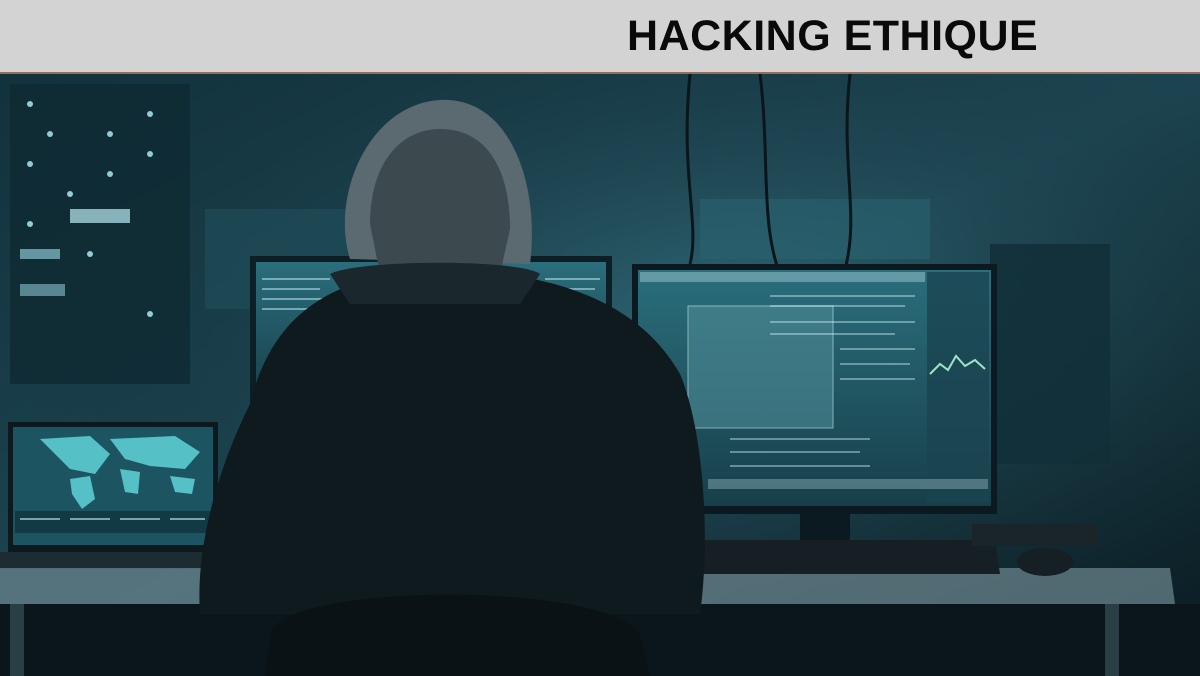 This screenshot has height=676, width=1200. I want to click on page-title: HACKING ETHIQUE, so click(833, 36).